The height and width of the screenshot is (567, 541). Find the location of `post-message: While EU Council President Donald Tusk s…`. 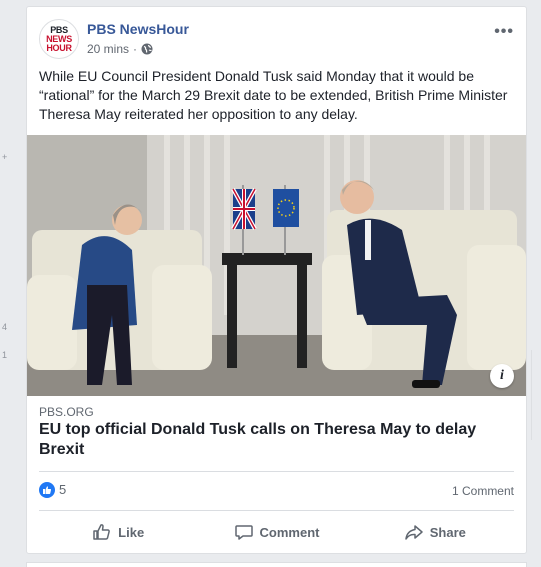

post-message: While EU Council President Donald Tusk s… is located at coordinates (273, 95).